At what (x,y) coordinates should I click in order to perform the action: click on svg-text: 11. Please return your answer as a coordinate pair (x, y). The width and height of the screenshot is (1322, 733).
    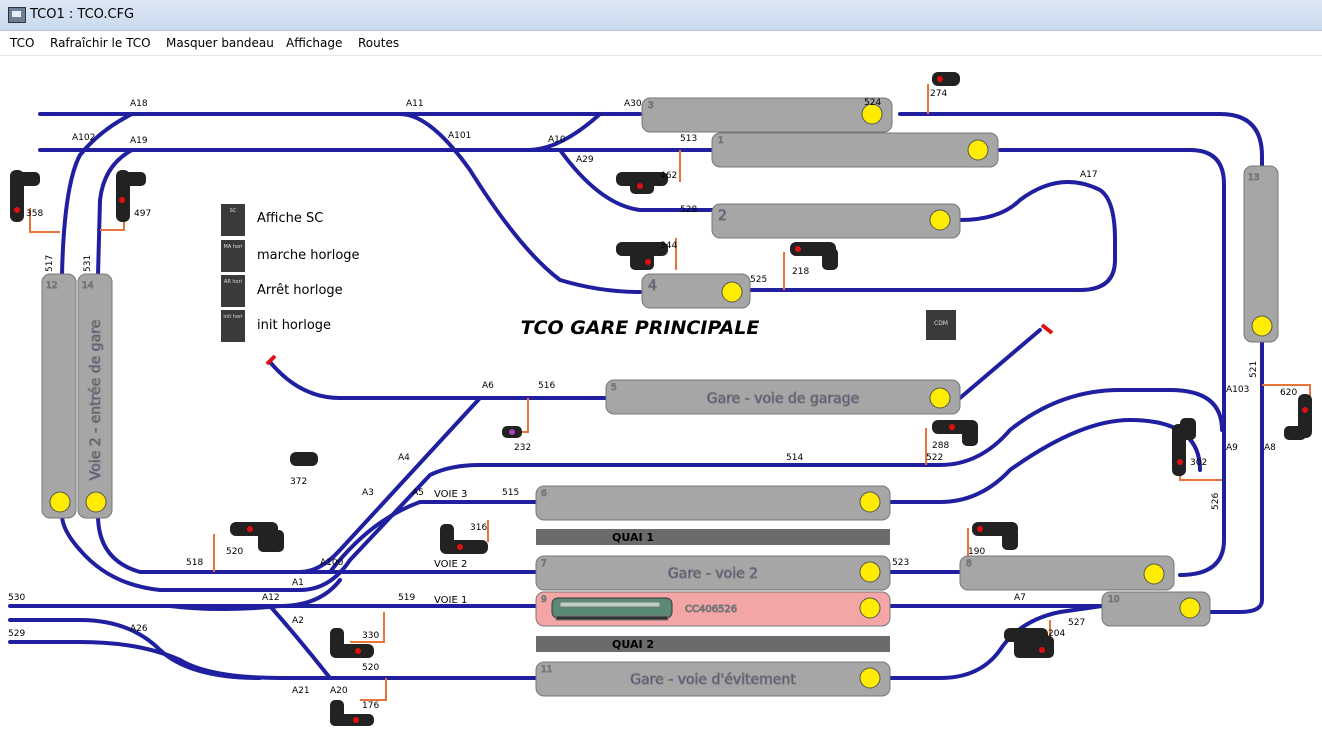
    Looking at the image, I should click on (546, 670).